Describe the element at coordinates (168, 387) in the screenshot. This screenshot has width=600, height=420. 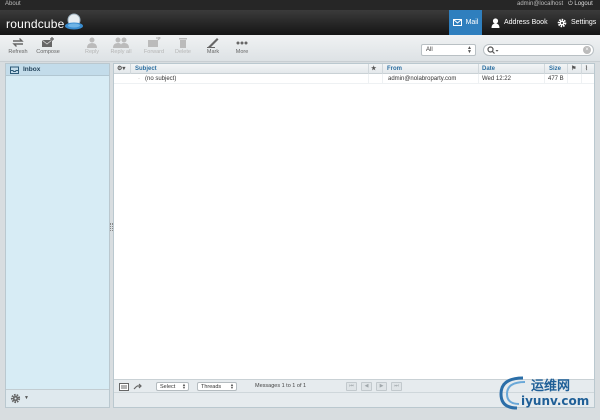
I see `select-dropdown-label: Select` at that location.